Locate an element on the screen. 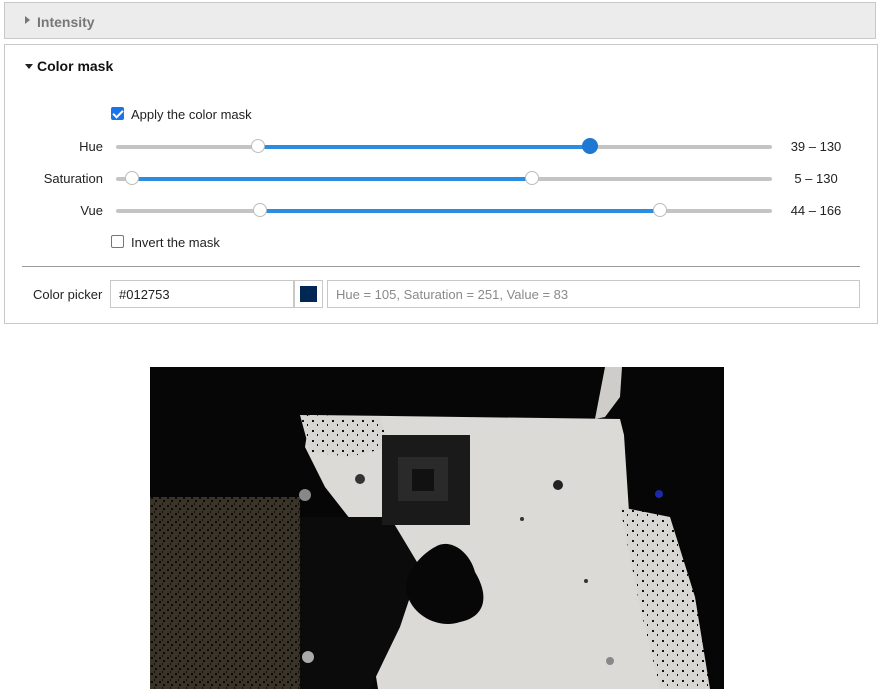 The height and width of the screenshot is (697, 889). invert-mask-checkbox is located at coordinates (117, 241).